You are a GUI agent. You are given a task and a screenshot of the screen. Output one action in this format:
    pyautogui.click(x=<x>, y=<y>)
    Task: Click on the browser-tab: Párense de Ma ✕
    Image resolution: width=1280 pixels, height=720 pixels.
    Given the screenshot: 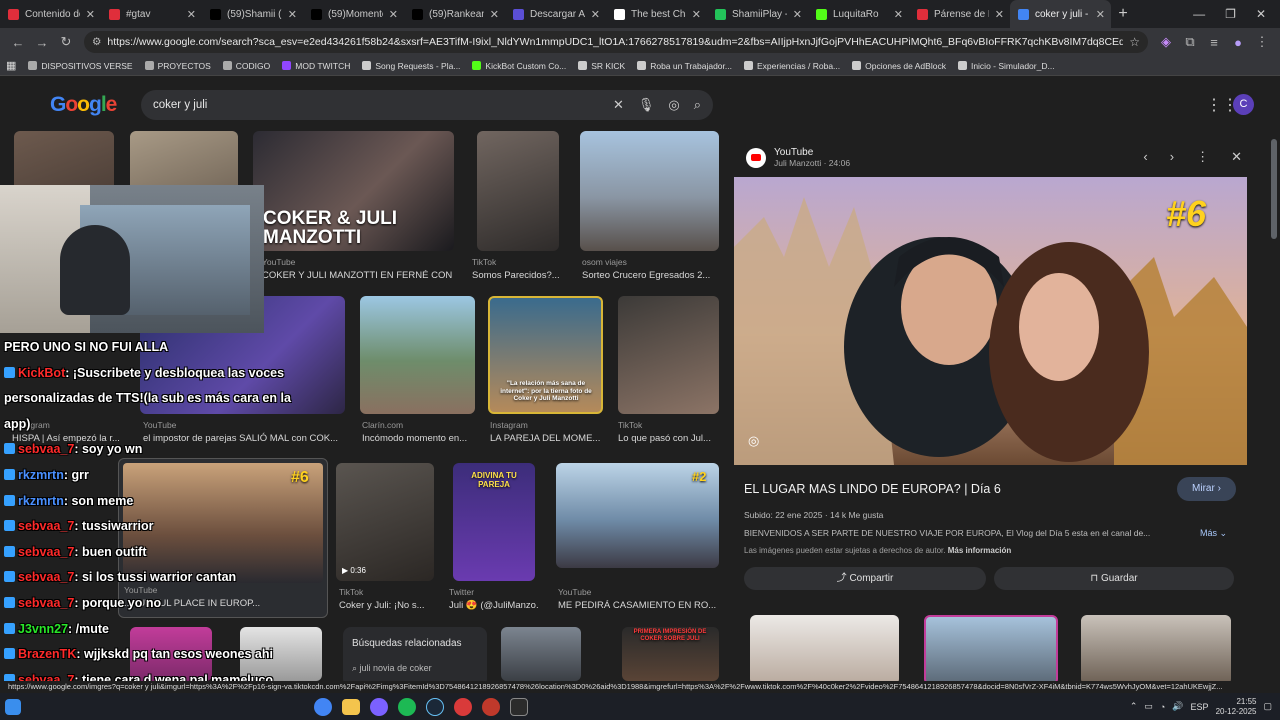 What is the action you would take?
    pyautogui.click(x=959, y=14)
    